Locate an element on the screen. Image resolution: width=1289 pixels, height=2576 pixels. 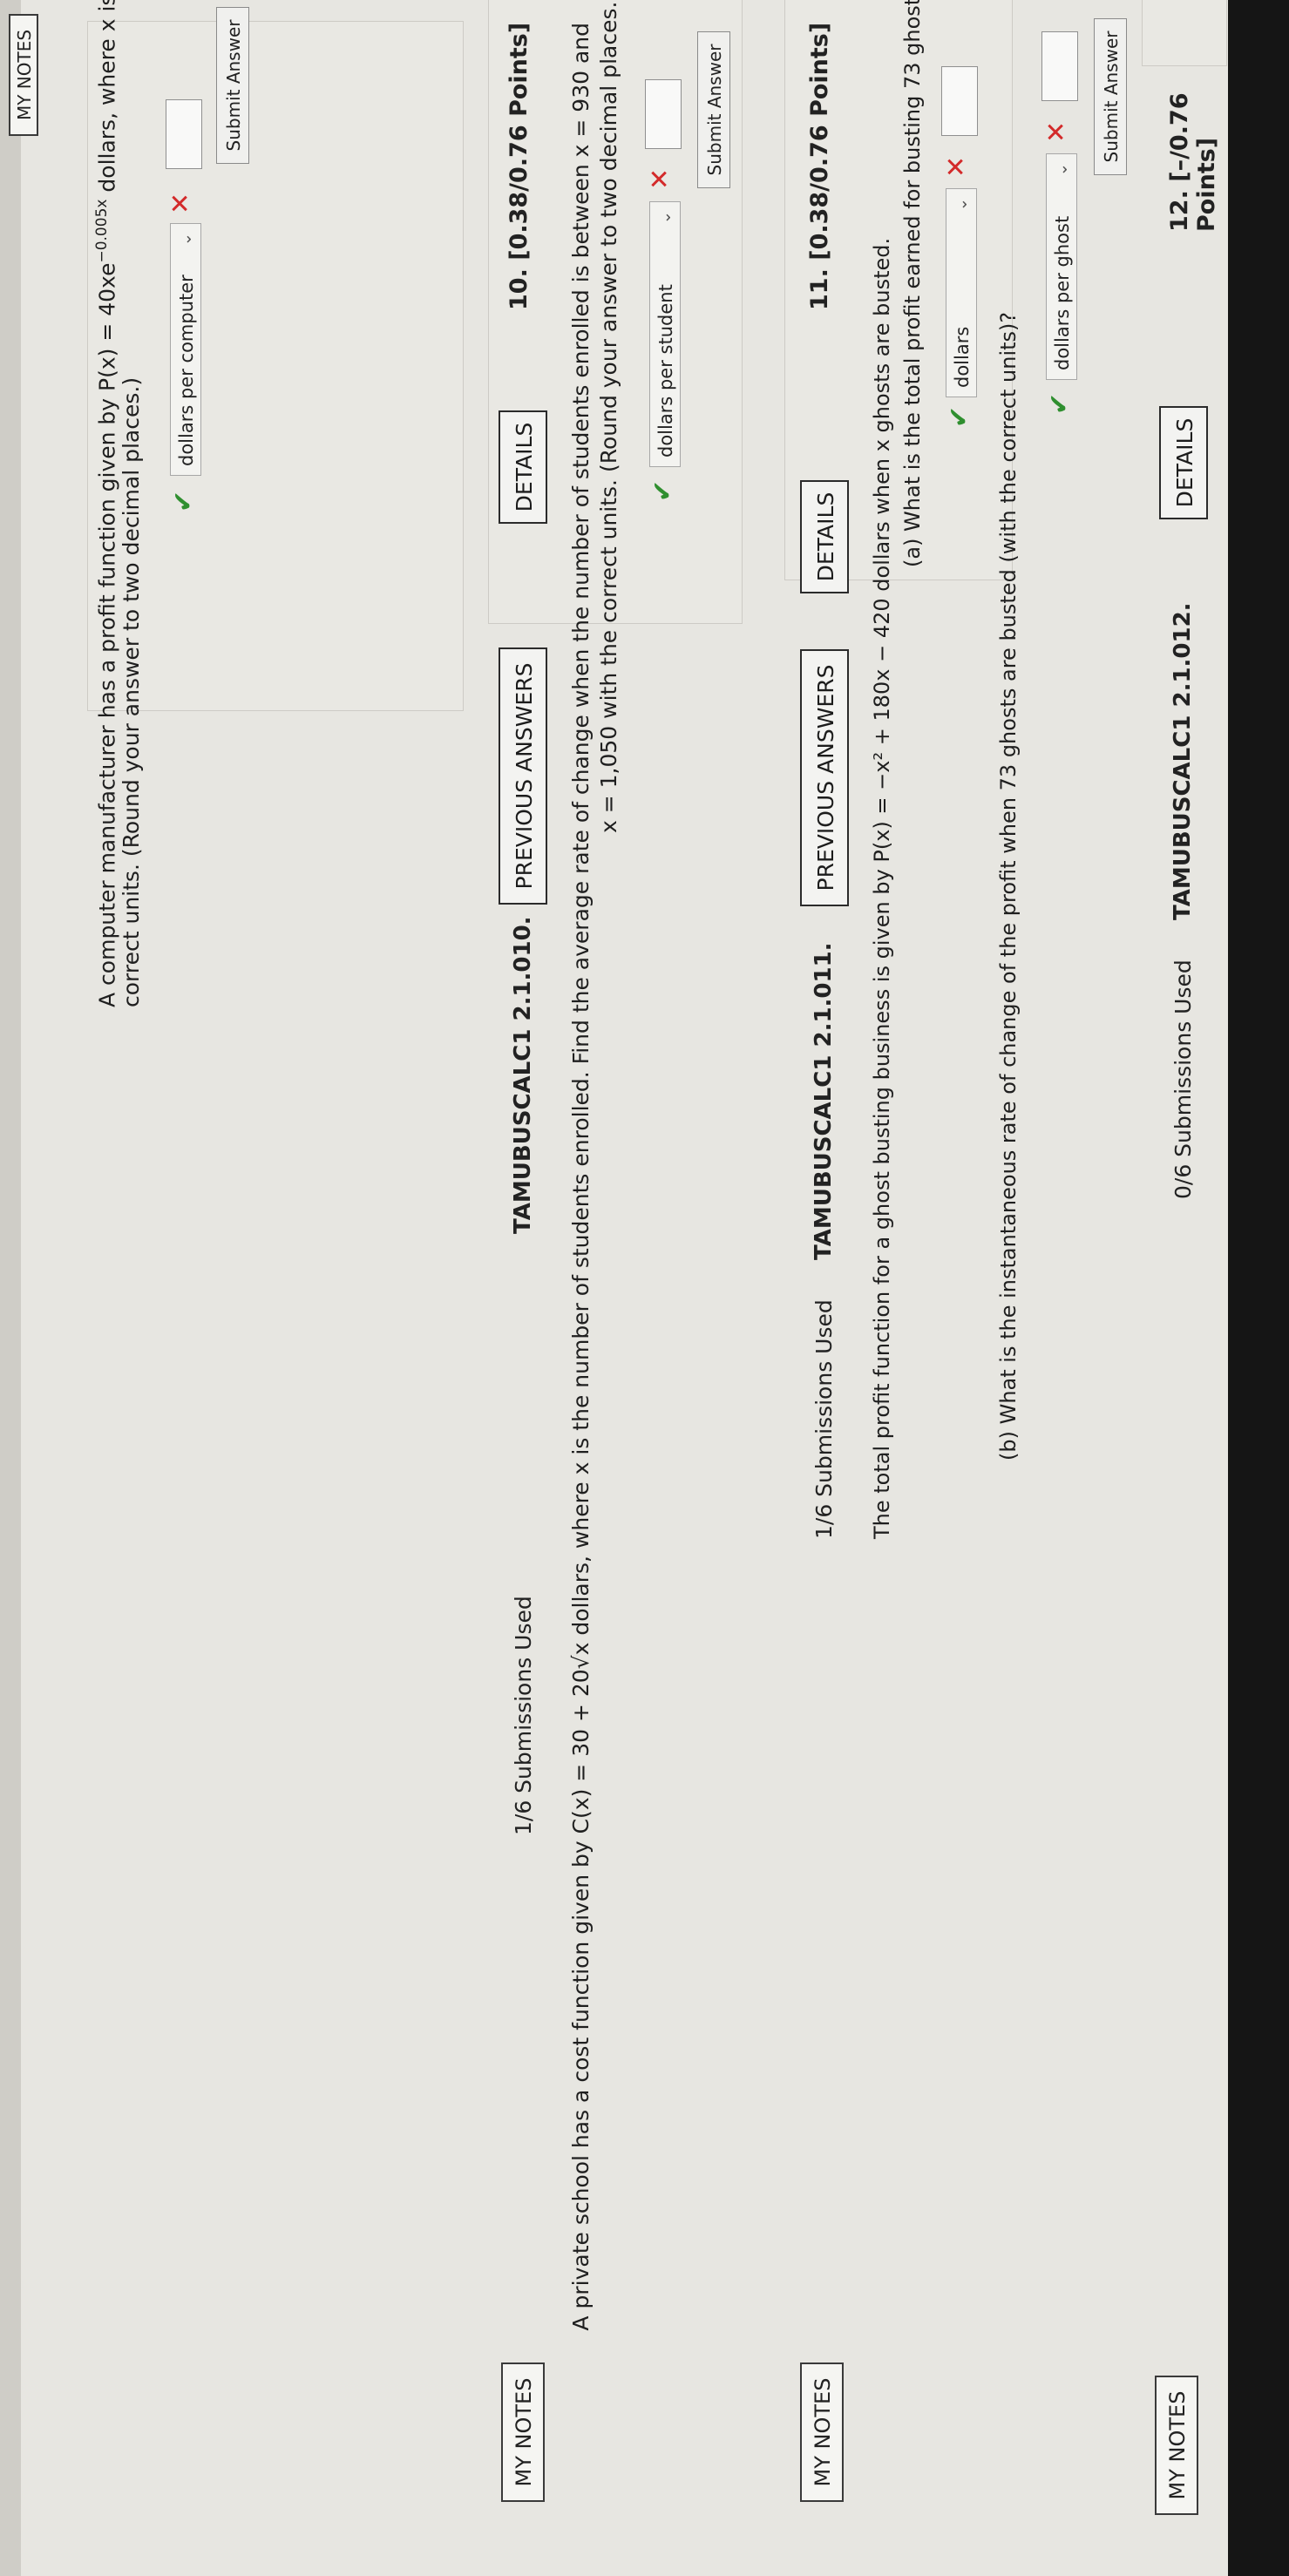
q11-submissions: 1/6 Submissions Used is located at coordinates (824, 1419).